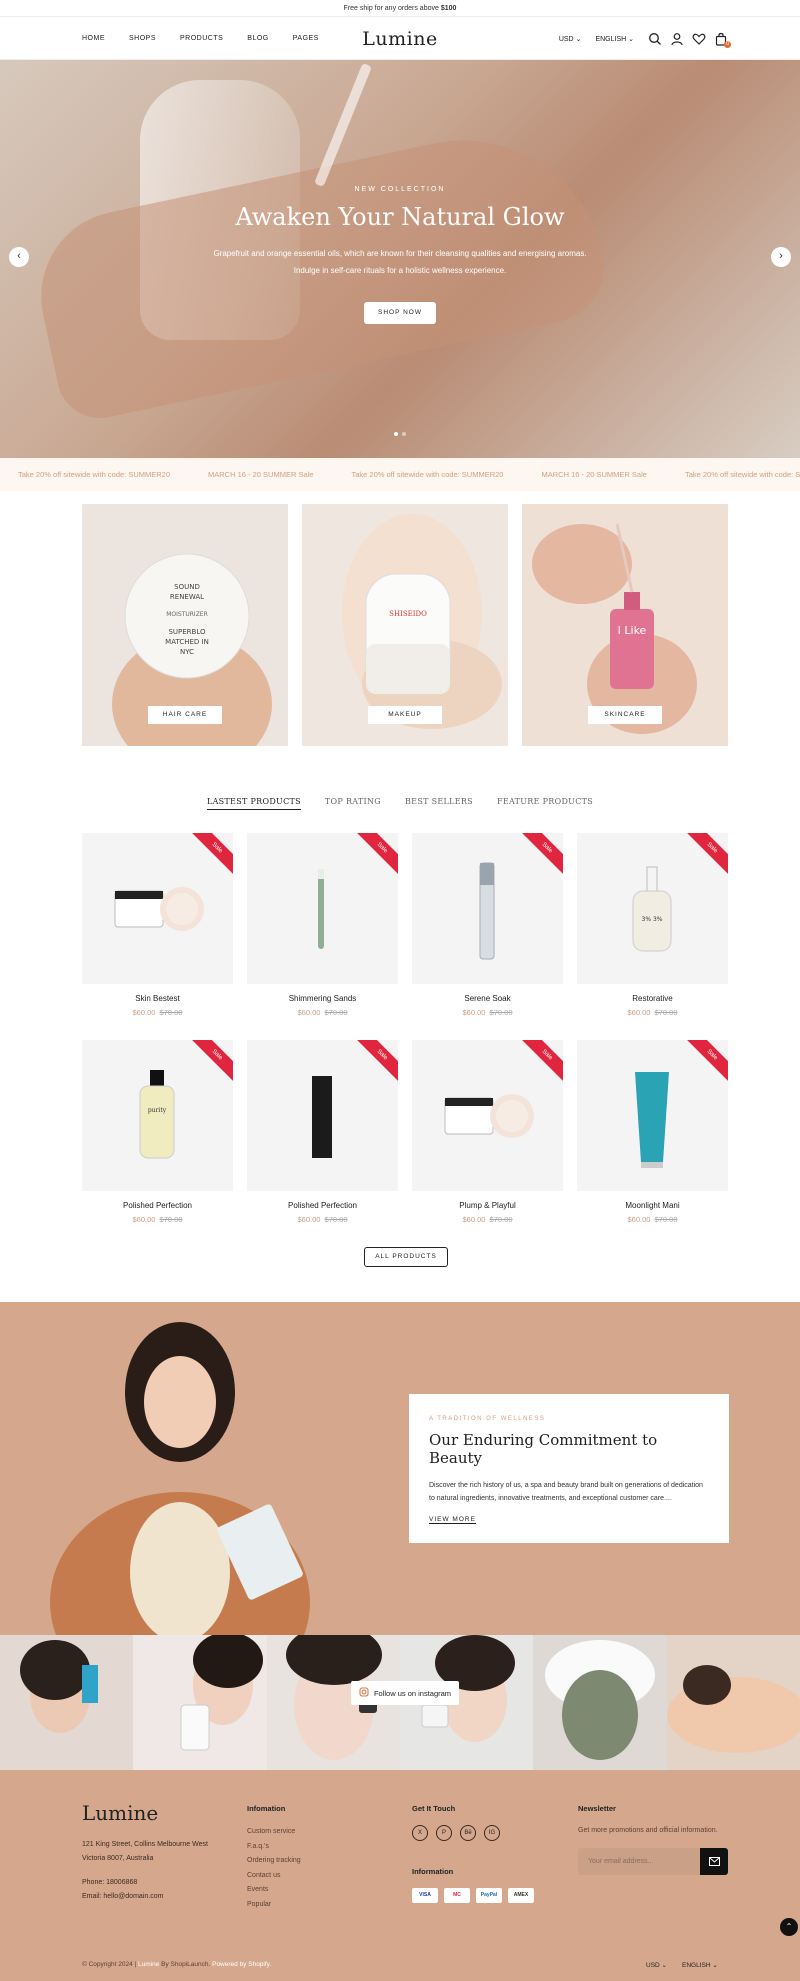 The width and height of the screenshot is (800, 1981). Describe the element at coordinates (722, 40) in the screenshot. I see `cart-icon: 0` at that location.